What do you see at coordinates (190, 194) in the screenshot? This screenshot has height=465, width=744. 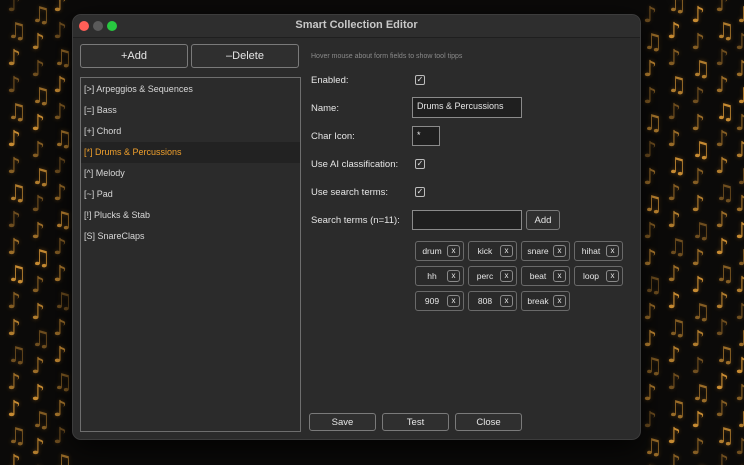 I see `collection-list-item: [~] Pad` at bounding box center [190, 194].